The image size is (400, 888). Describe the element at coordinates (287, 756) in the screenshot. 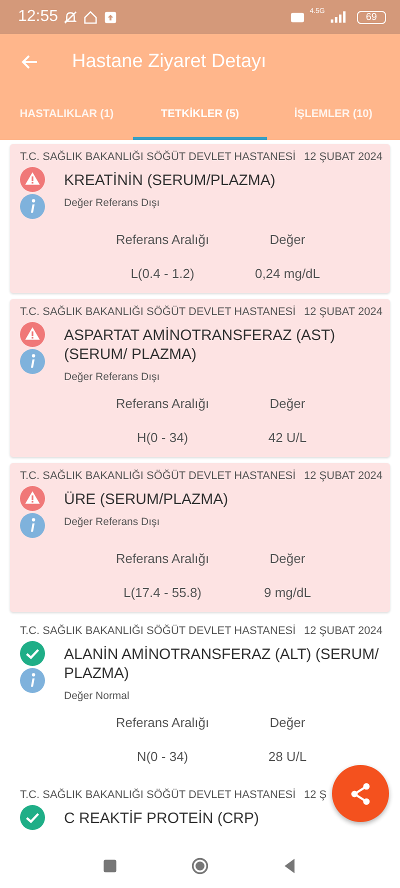

I see `result-value: 28 U/L` at that location.